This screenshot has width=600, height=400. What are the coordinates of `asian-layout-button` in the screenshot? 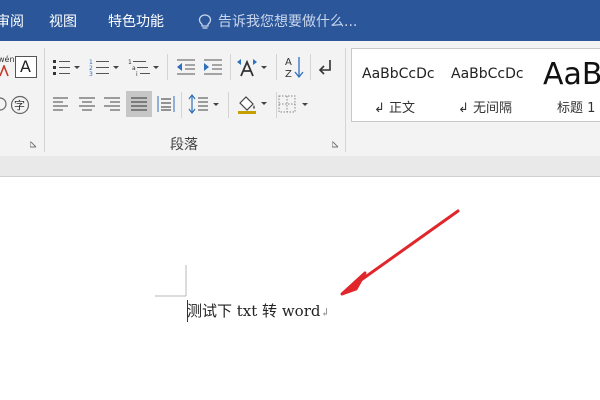 It's located at (253, 67).